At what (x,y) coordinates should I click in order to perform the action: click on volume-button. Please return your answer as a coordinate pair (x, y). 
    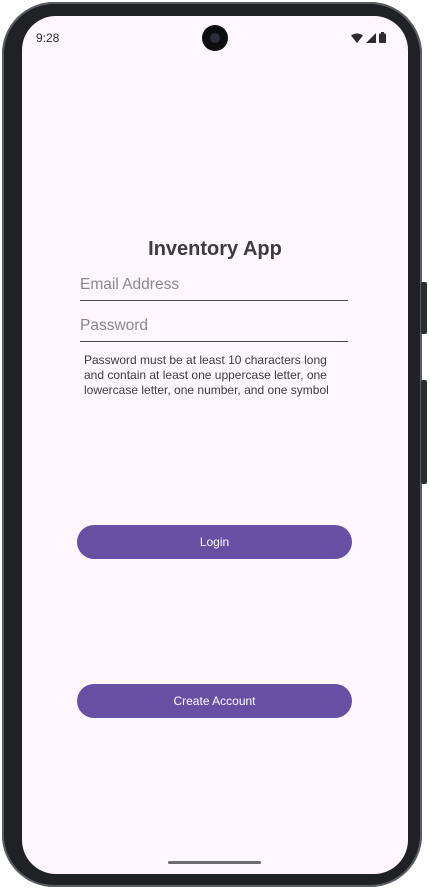
    Looking at the image, I should click on (424, 432).